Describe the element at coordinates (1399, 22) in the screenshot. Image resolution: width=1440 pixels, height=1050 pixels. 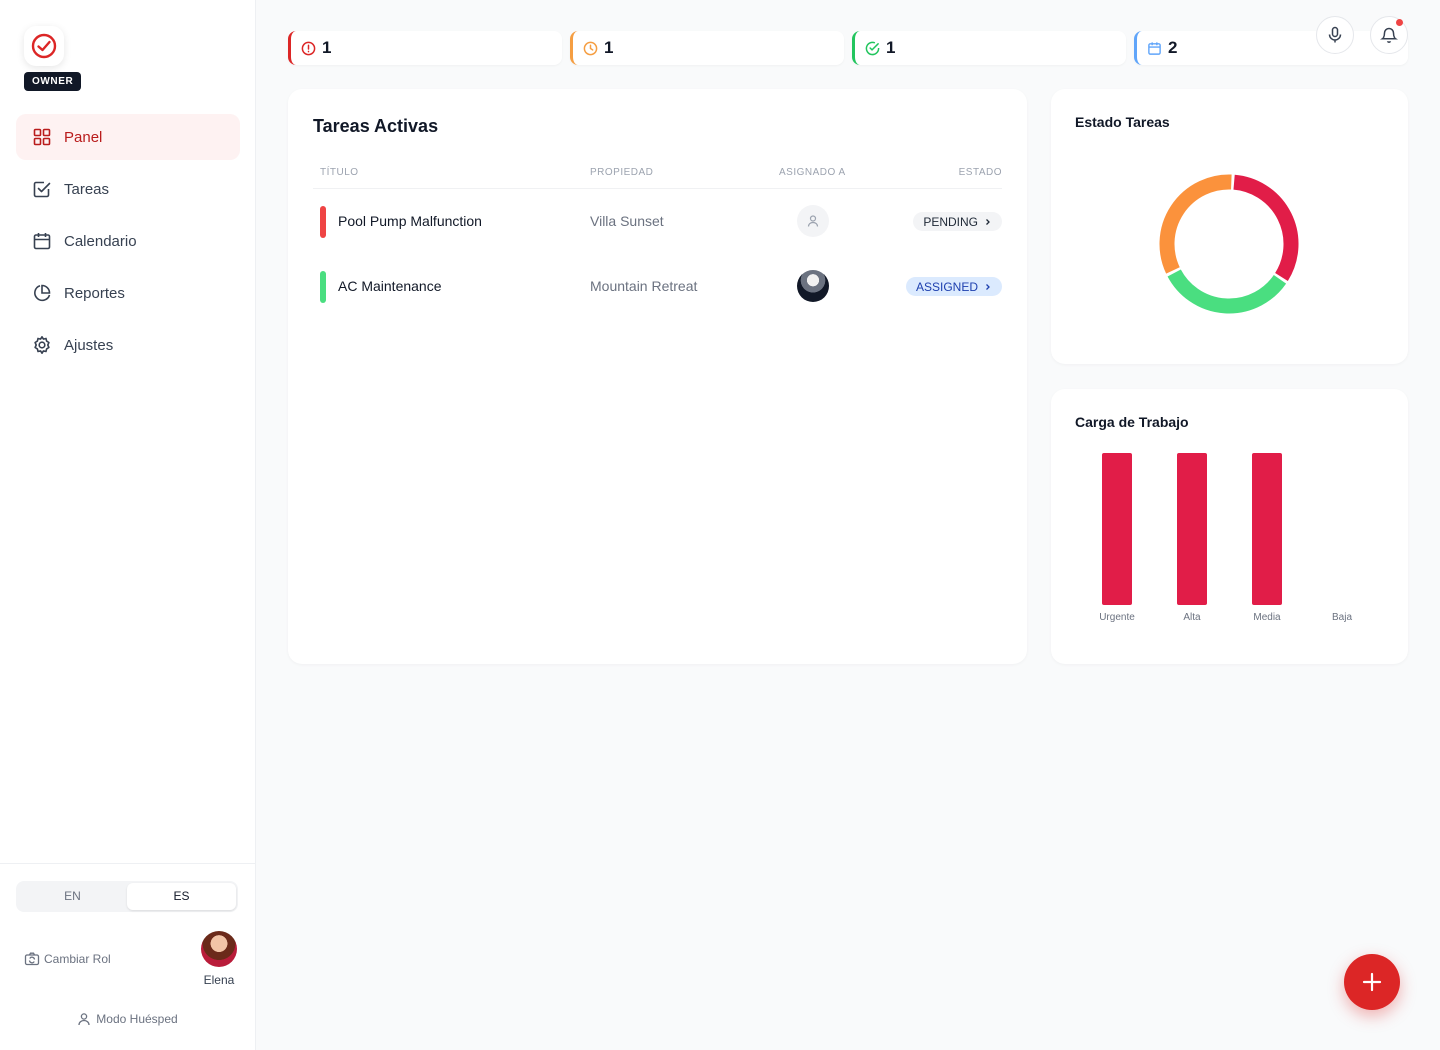
I see `notification-dot` at that location.